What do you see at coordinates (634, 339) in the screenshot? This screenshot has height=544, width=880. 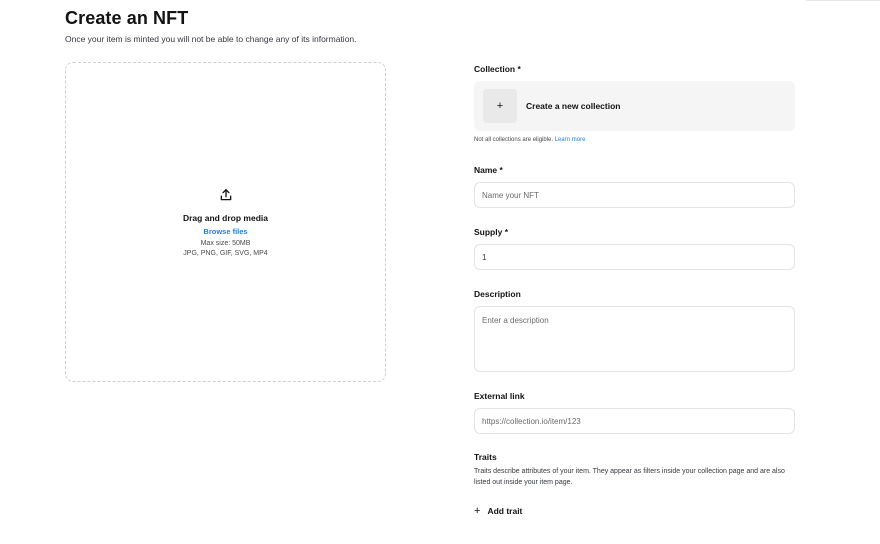 I see `description-textarea` at bounding box center [634, 339].